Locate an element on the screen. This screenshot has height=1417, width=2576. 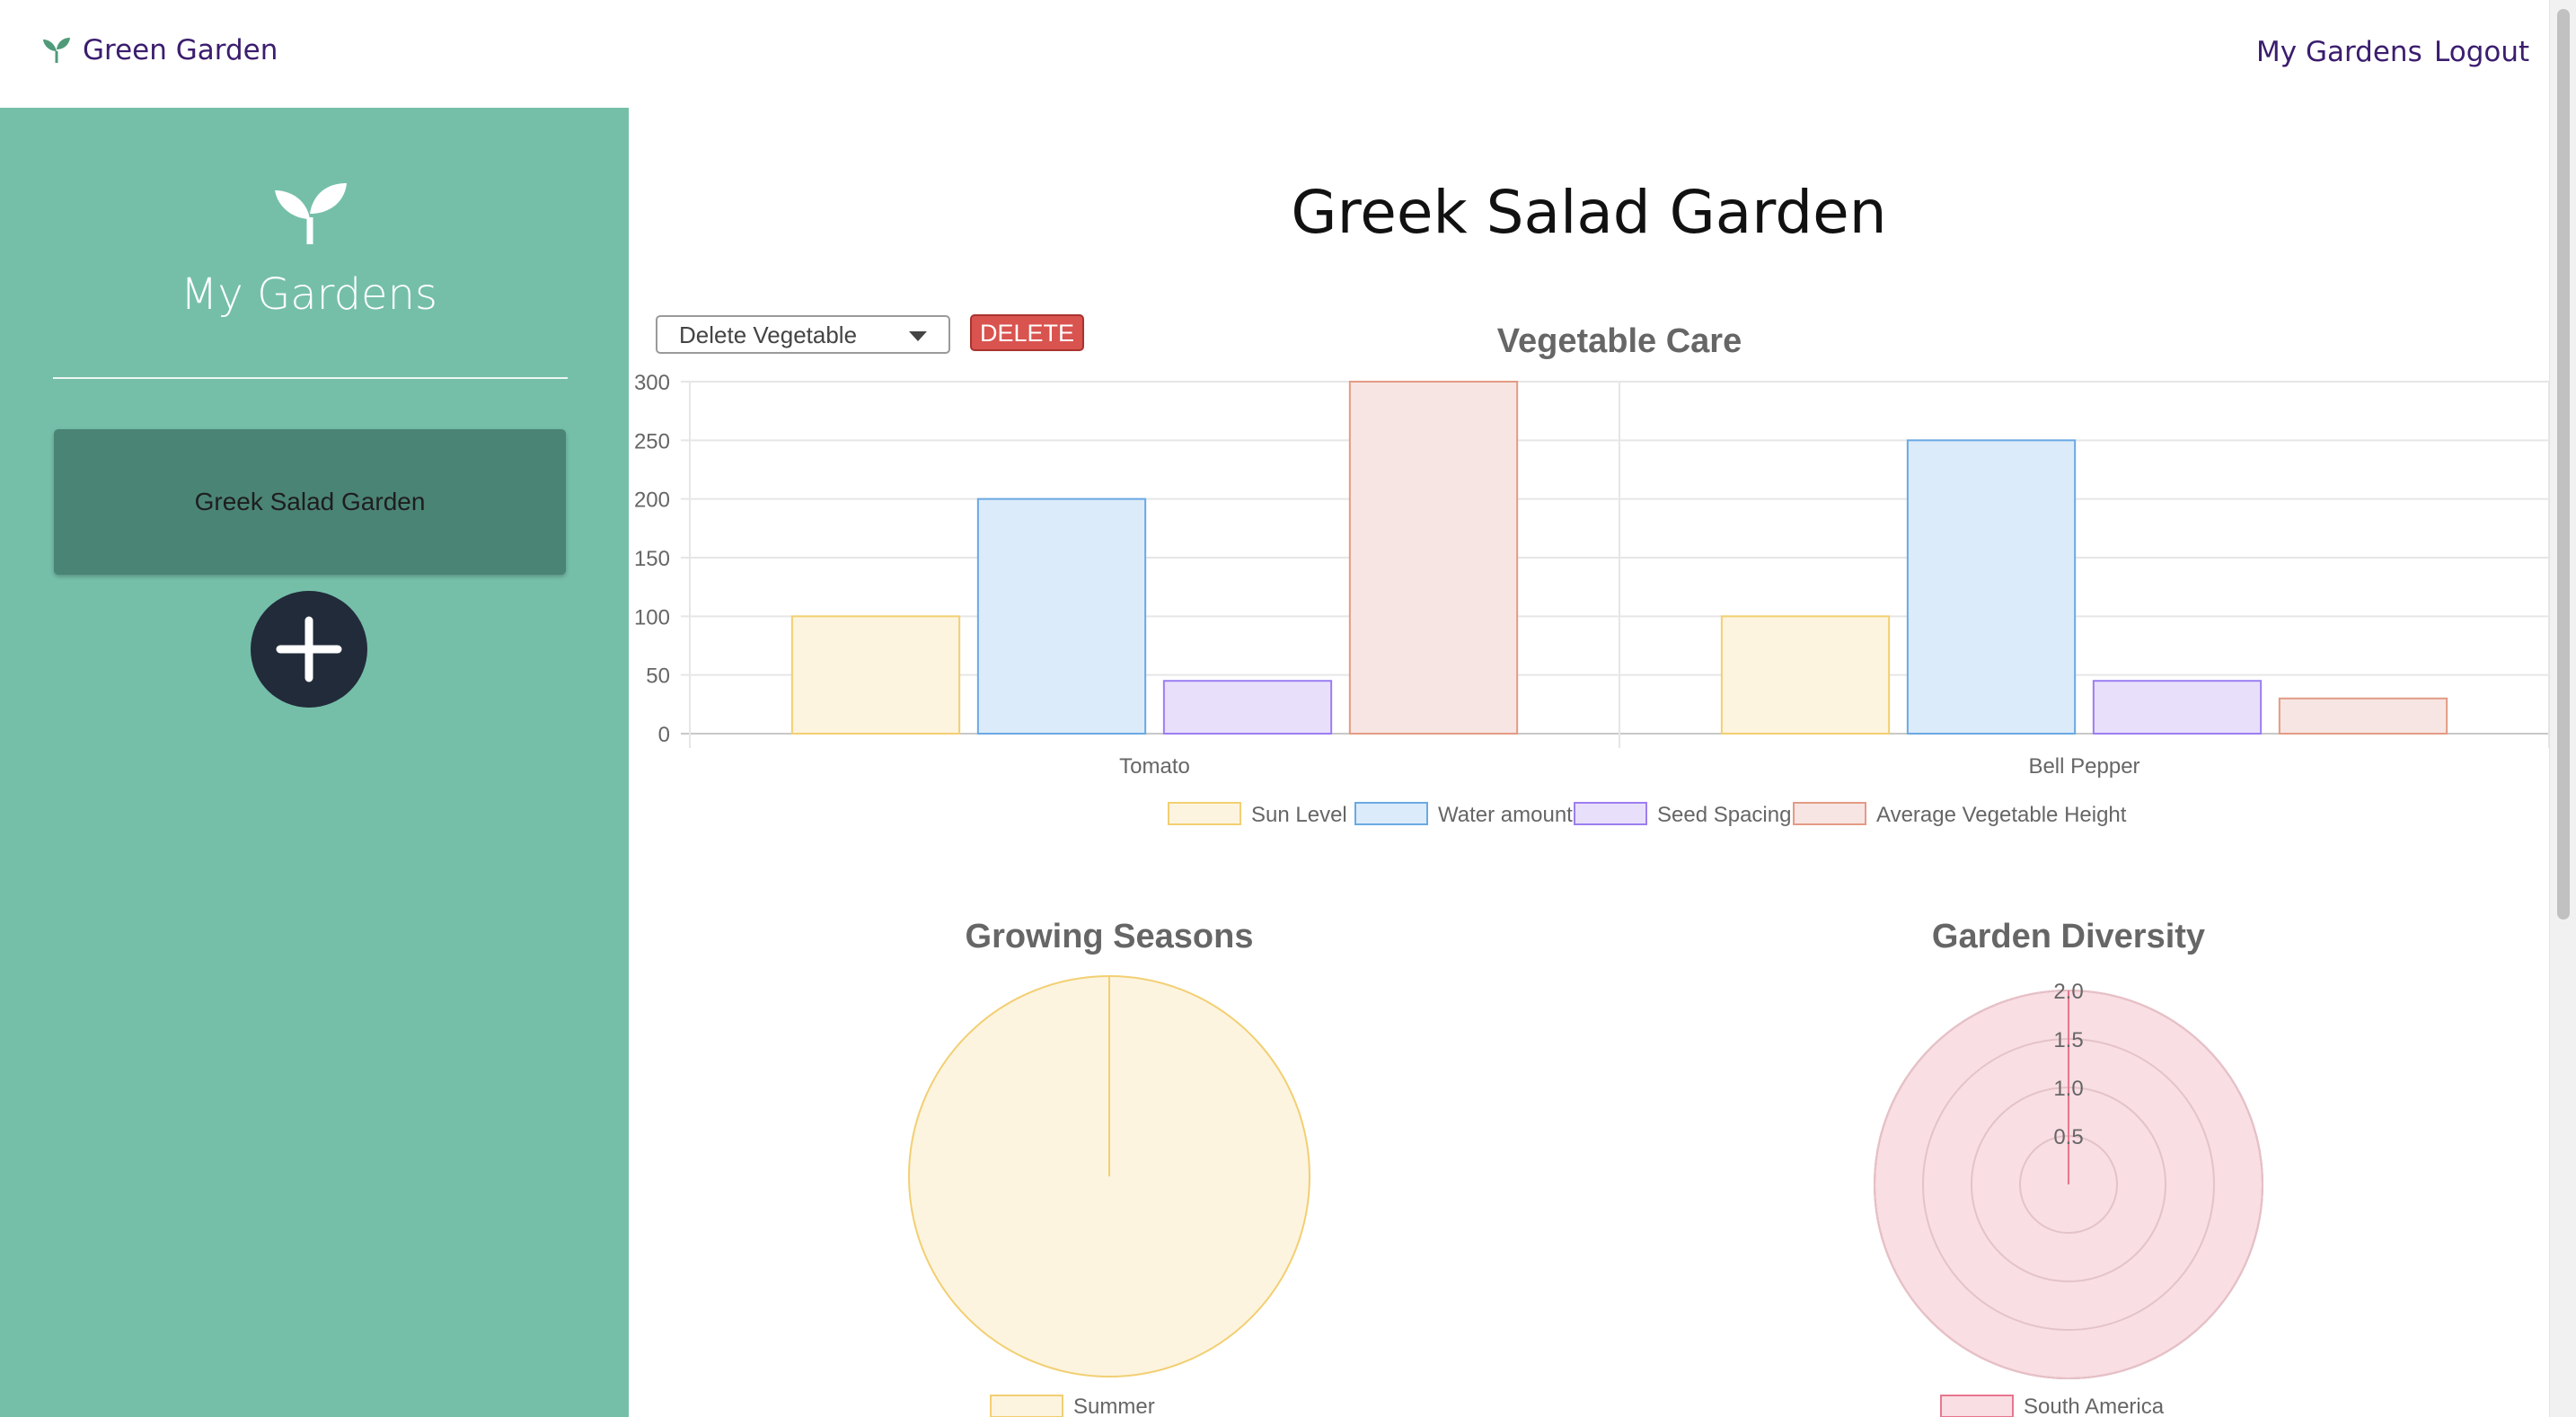
polar-r-tick: 1.5 is located at coordinates (2068, 1040).